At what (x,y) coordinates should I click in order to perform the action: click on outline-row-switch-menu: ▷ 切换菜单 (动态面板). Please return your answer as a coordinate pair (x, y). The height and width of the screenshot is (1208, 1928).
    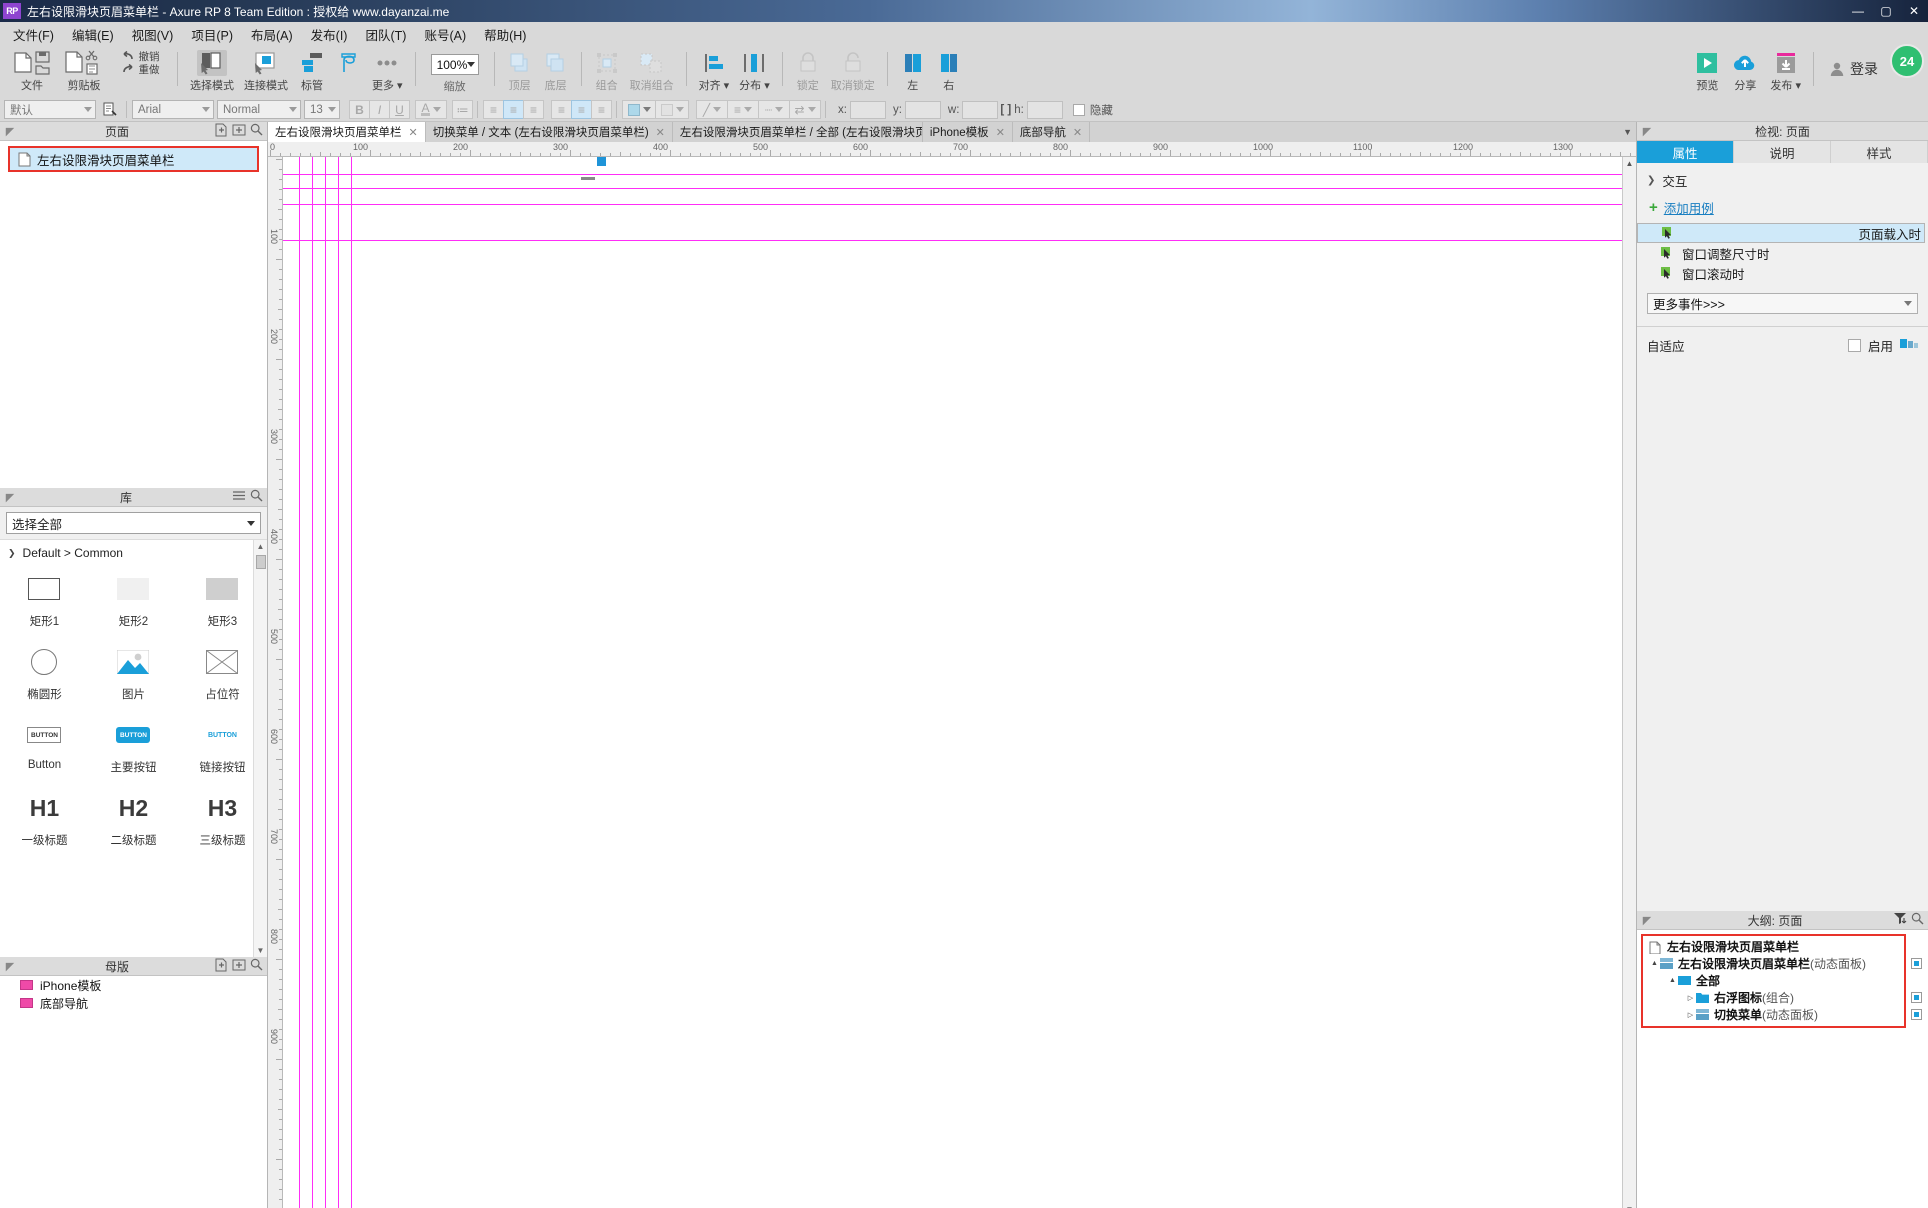
    Looking at the image, I should click on (1782, 1014).